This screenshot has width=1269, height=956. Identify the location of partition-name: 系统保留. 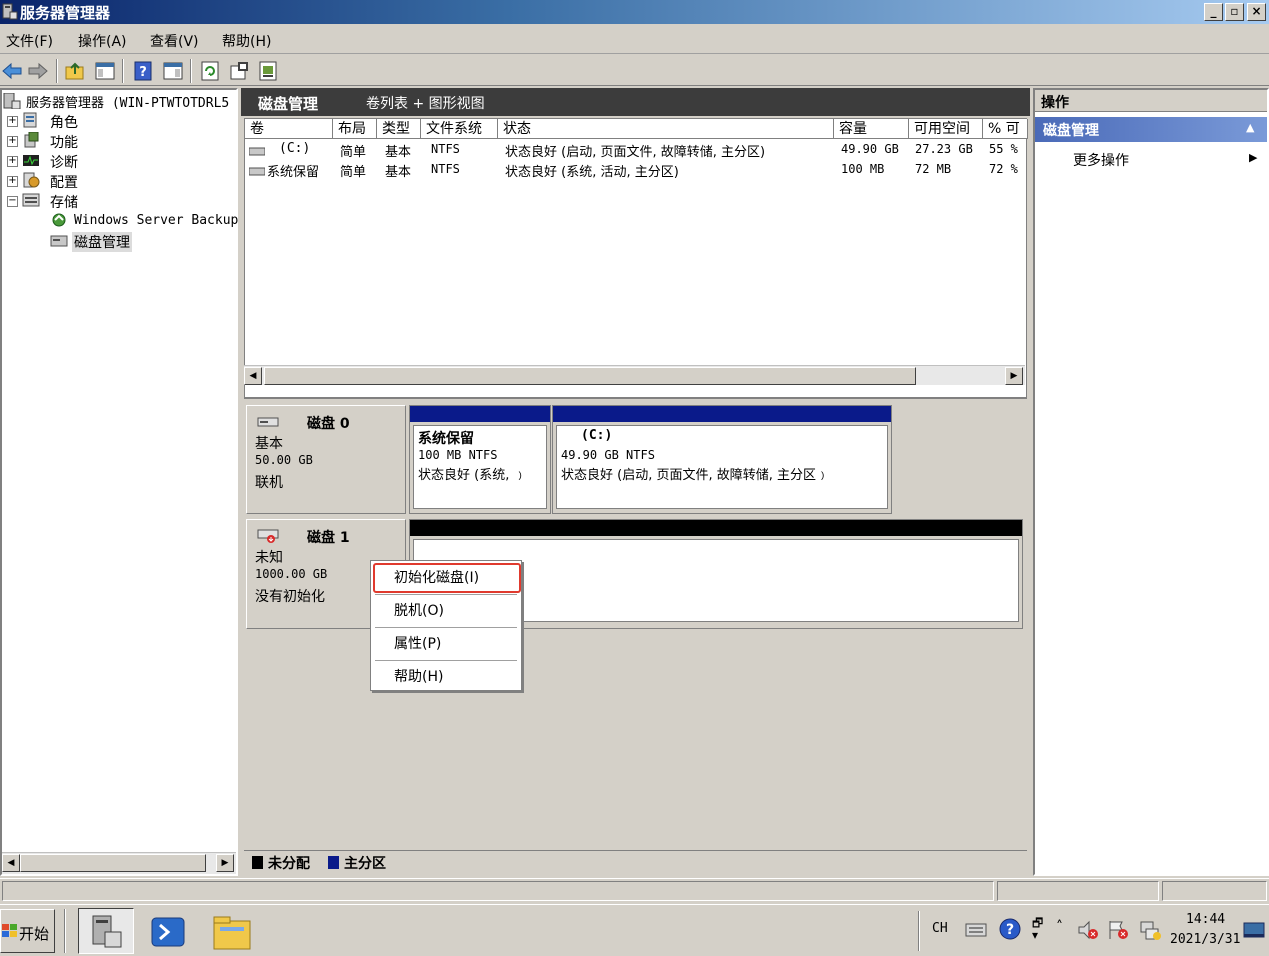
(446, 439).